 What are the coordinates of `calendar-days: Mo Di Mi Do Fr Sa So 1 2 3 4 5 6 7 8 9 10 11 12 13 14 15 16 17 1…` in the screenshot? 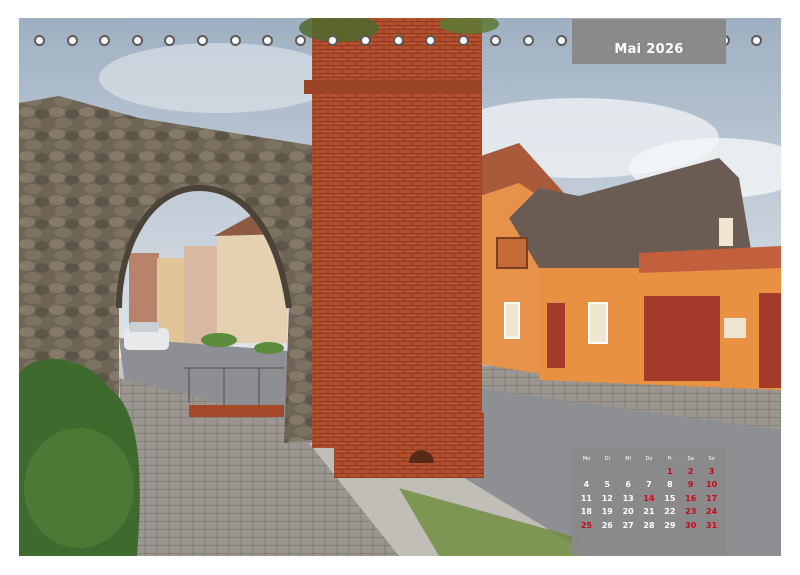 It's located at (649, 493).